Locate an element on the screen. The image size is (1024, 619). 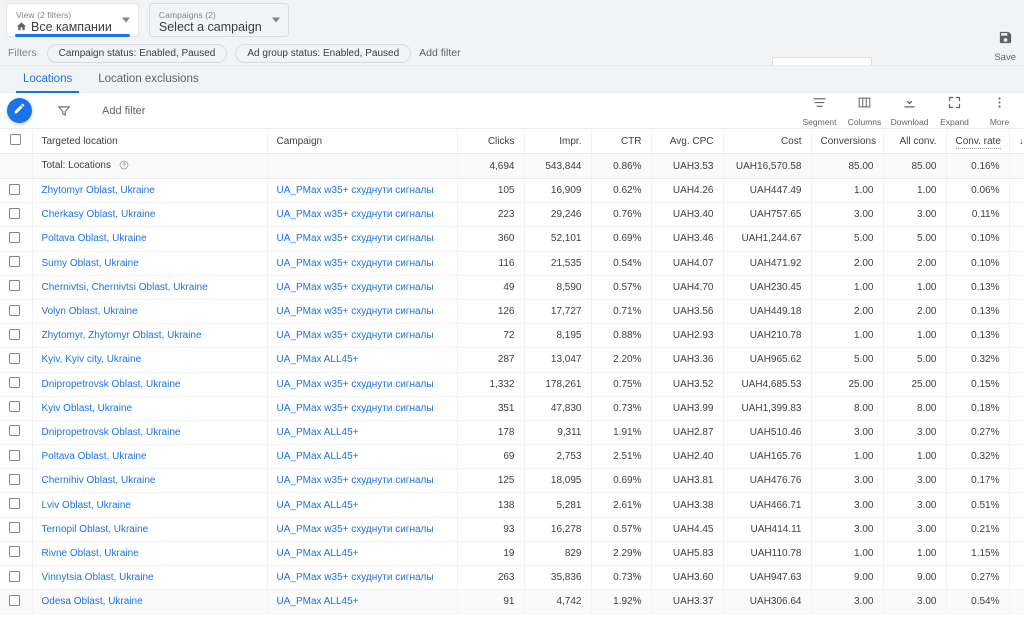
col-avg-cpc: Avg. CPC is located at coordinates (687, 141).